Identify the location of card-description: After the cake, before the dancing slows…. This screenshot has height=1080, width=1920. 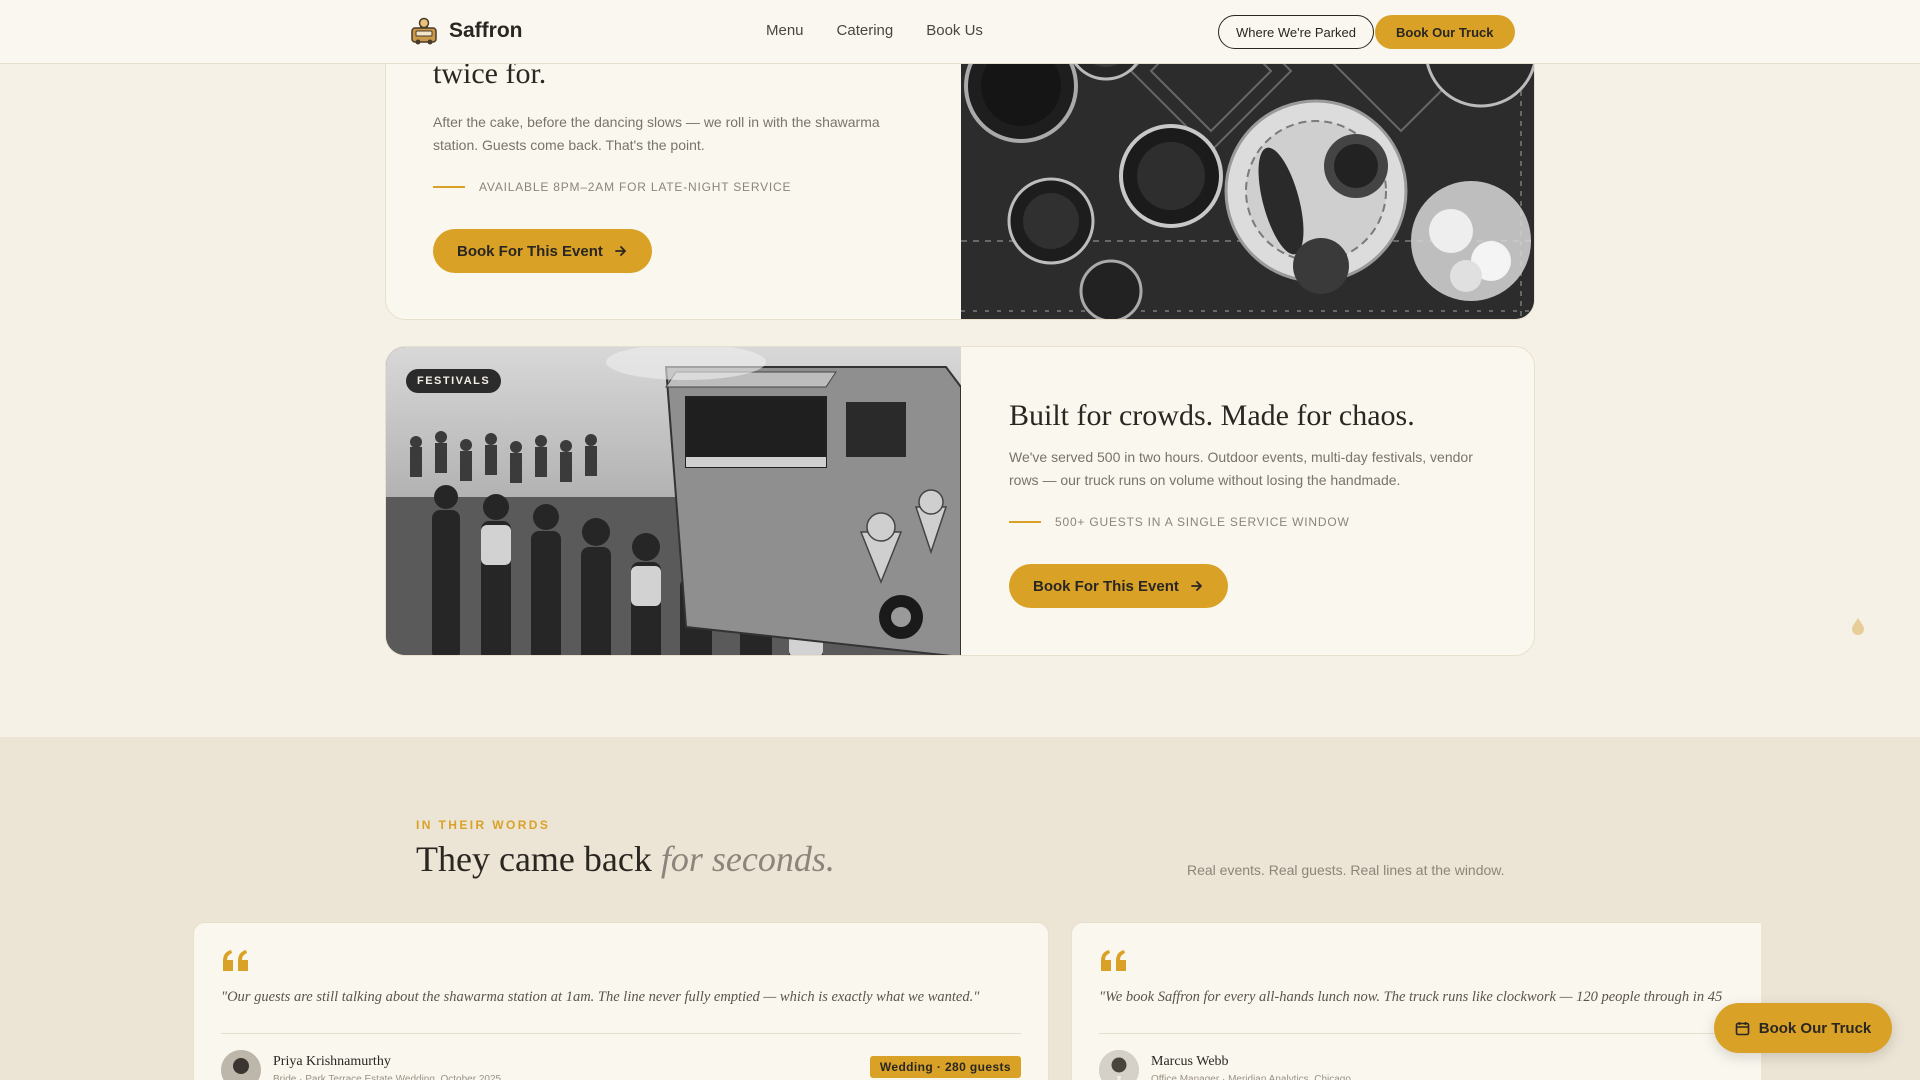
(656, 133).